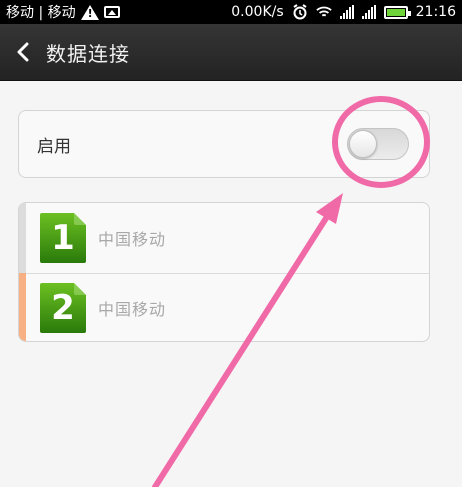 The width and height of the screenshot is (462, 487). I want to click on sim2-icon: 2, so click(63, 308).